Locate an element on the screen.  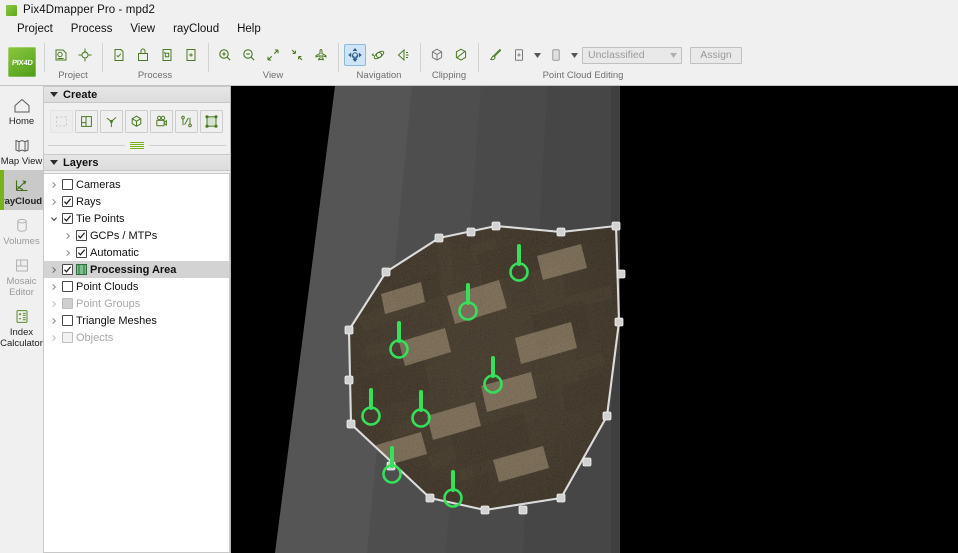
clipping-box-icon is located at coordinates (437, 55).